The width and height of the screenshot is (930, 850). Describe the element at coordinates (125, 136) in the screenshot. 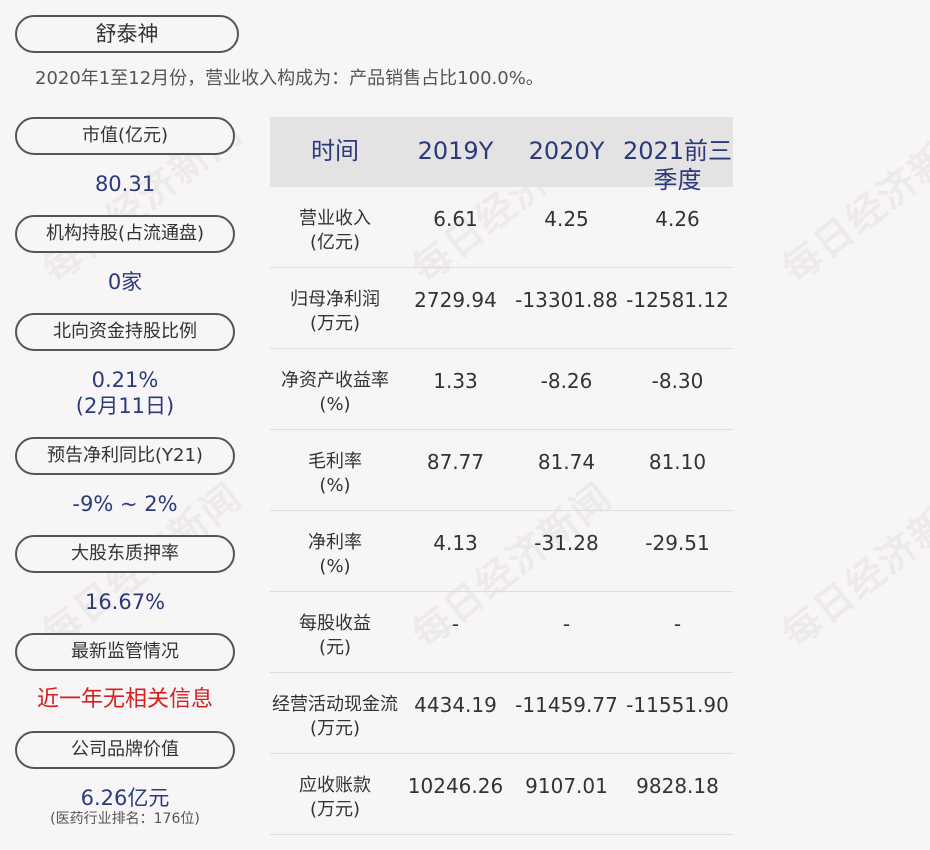

I see `metric-label-market-cap: 市值(亿元)` at that location.